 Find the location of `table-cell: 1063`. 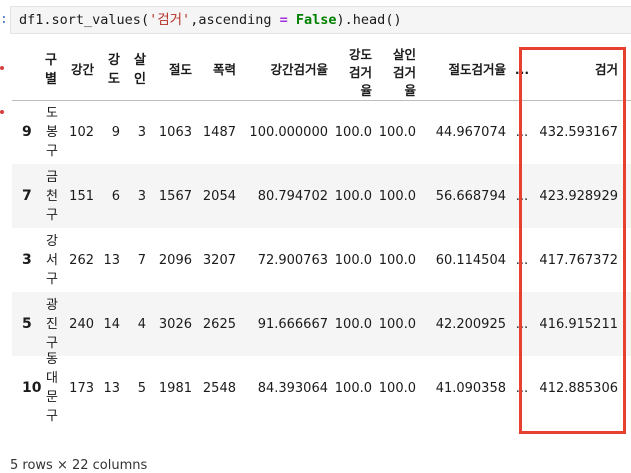

table-cell: 1063 is located at coordinates (175, 132).